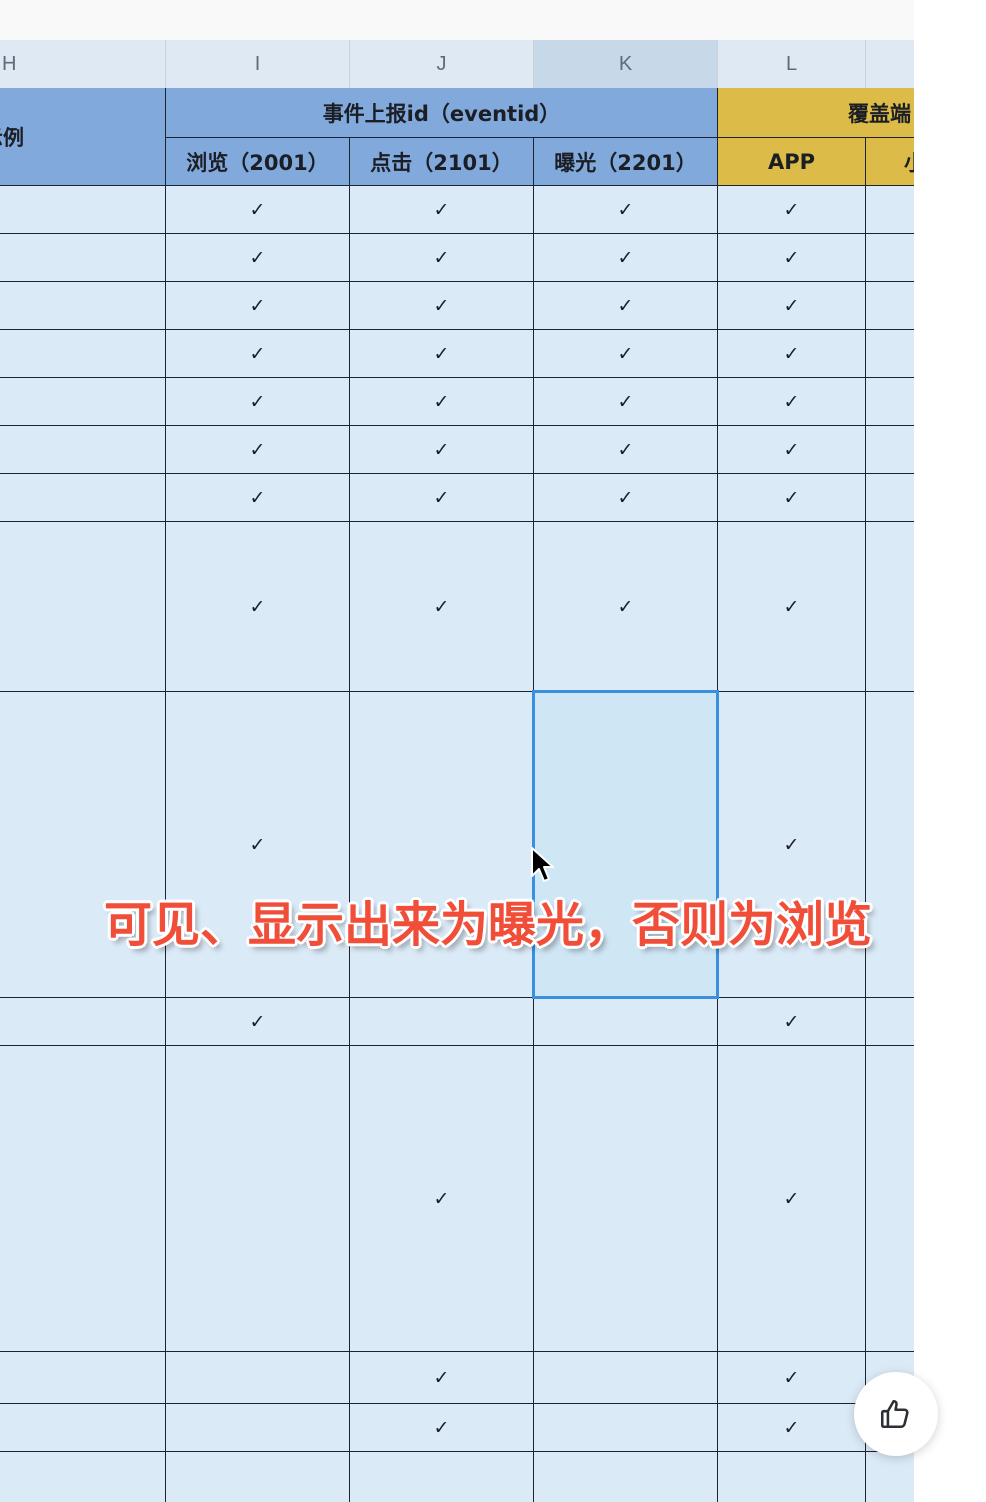  I want to click on header-click-cell: 点击（2101）, so click(442, 162).